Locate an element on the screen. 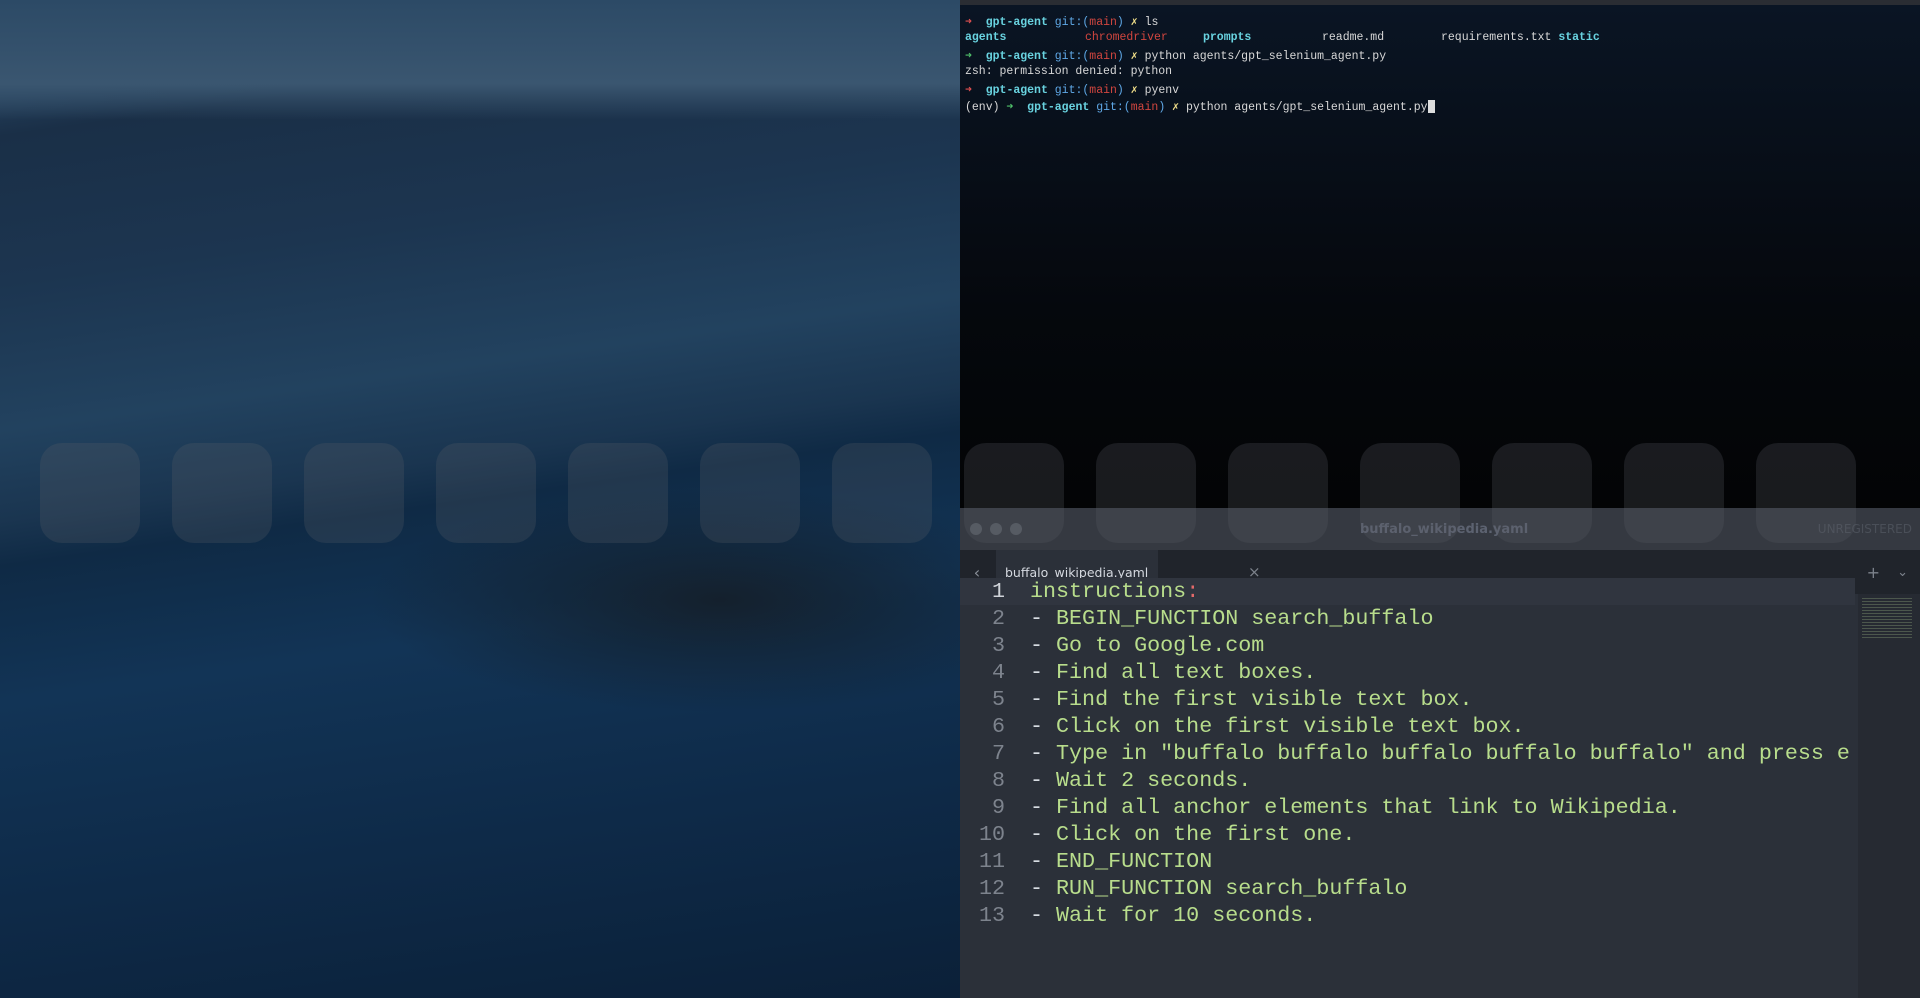 This screenshot has height=998, width=1920. code-line: 2- BEGIN_FUNCTION search_buffalo is located at coordinates (1212, 618).